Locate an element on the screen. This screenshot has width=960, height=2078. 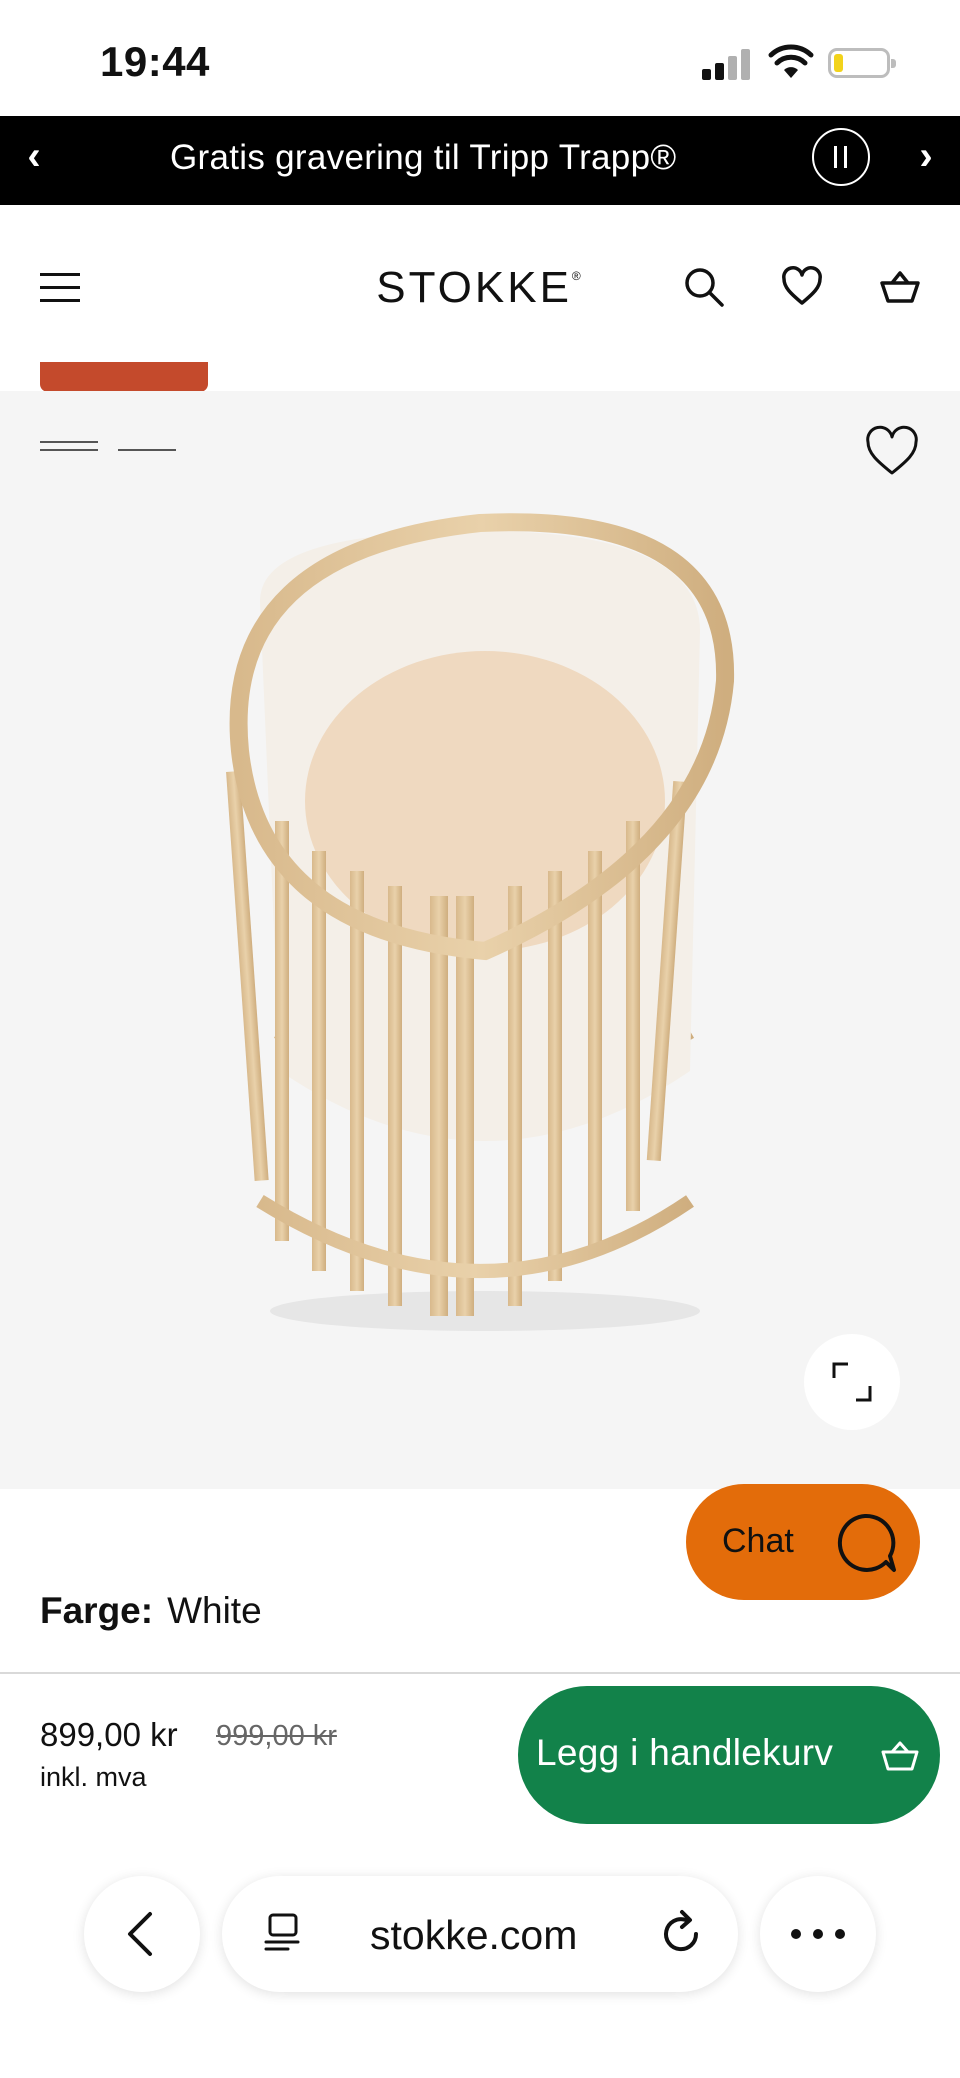
chat-bubble-icon is located at coordinates (866, 1542).